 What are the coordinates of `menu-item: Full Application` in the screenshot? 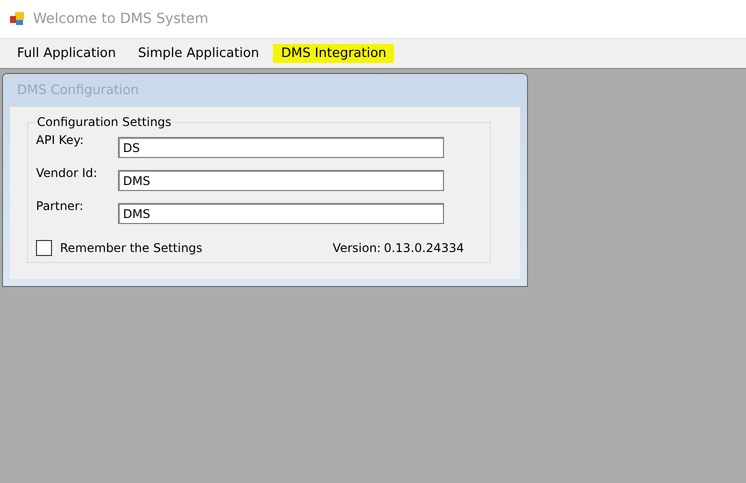 It's located at (66, 53).